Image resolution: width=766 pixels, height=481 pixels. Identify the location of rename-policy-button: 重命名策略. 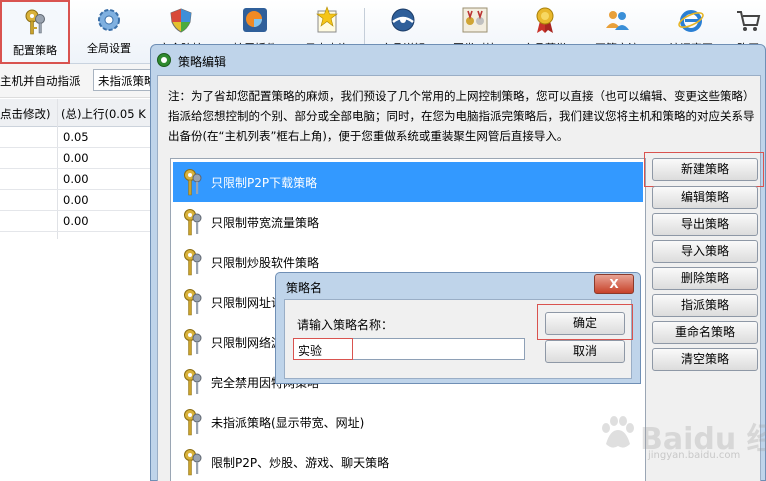
(705, 332).